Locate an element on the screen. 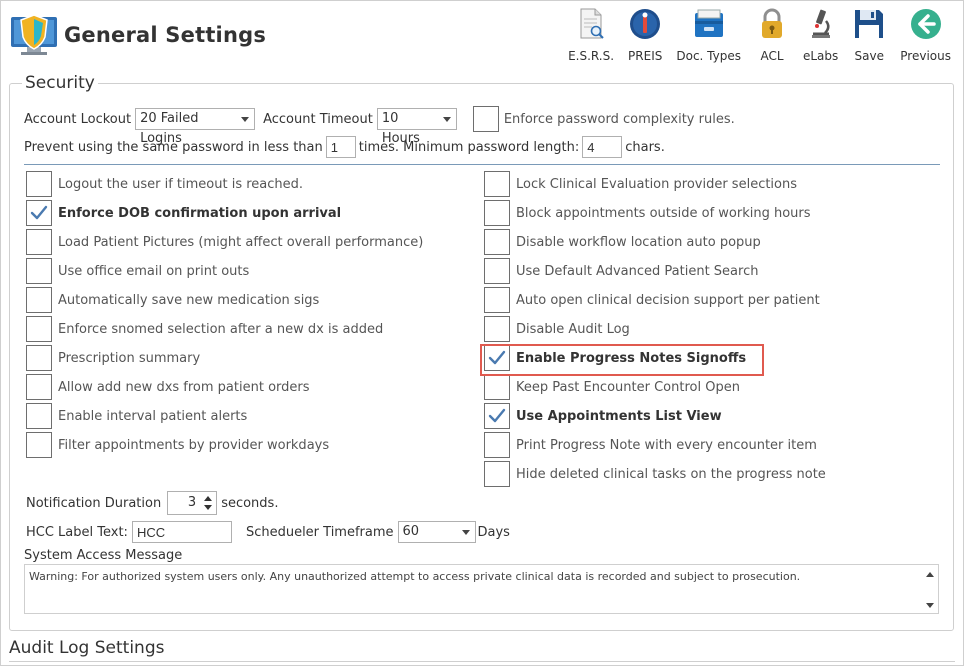  option-disable-workflow-location-auto-popup: Disable workflow location auto popup is located at coordinates (622, 242).